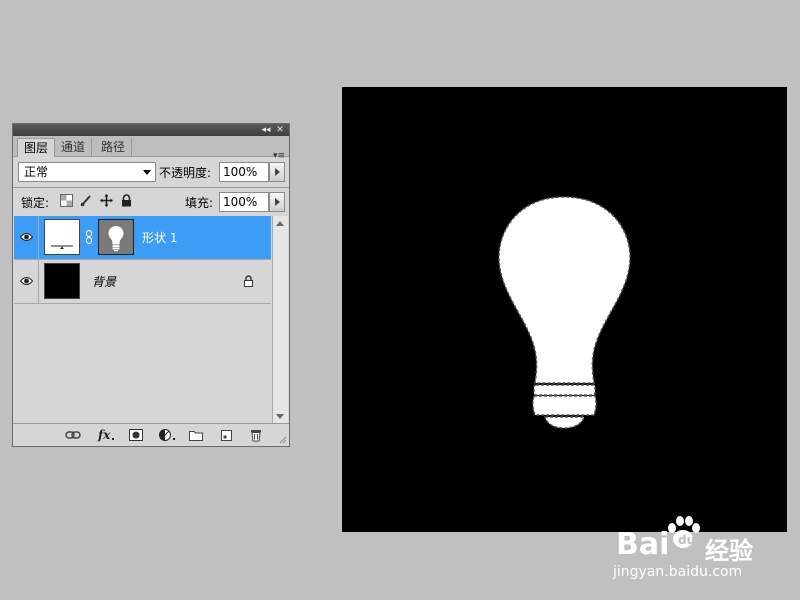 The width and height of the screenshot is (800, 600). I want to click on link-icon, so click(73, 435).